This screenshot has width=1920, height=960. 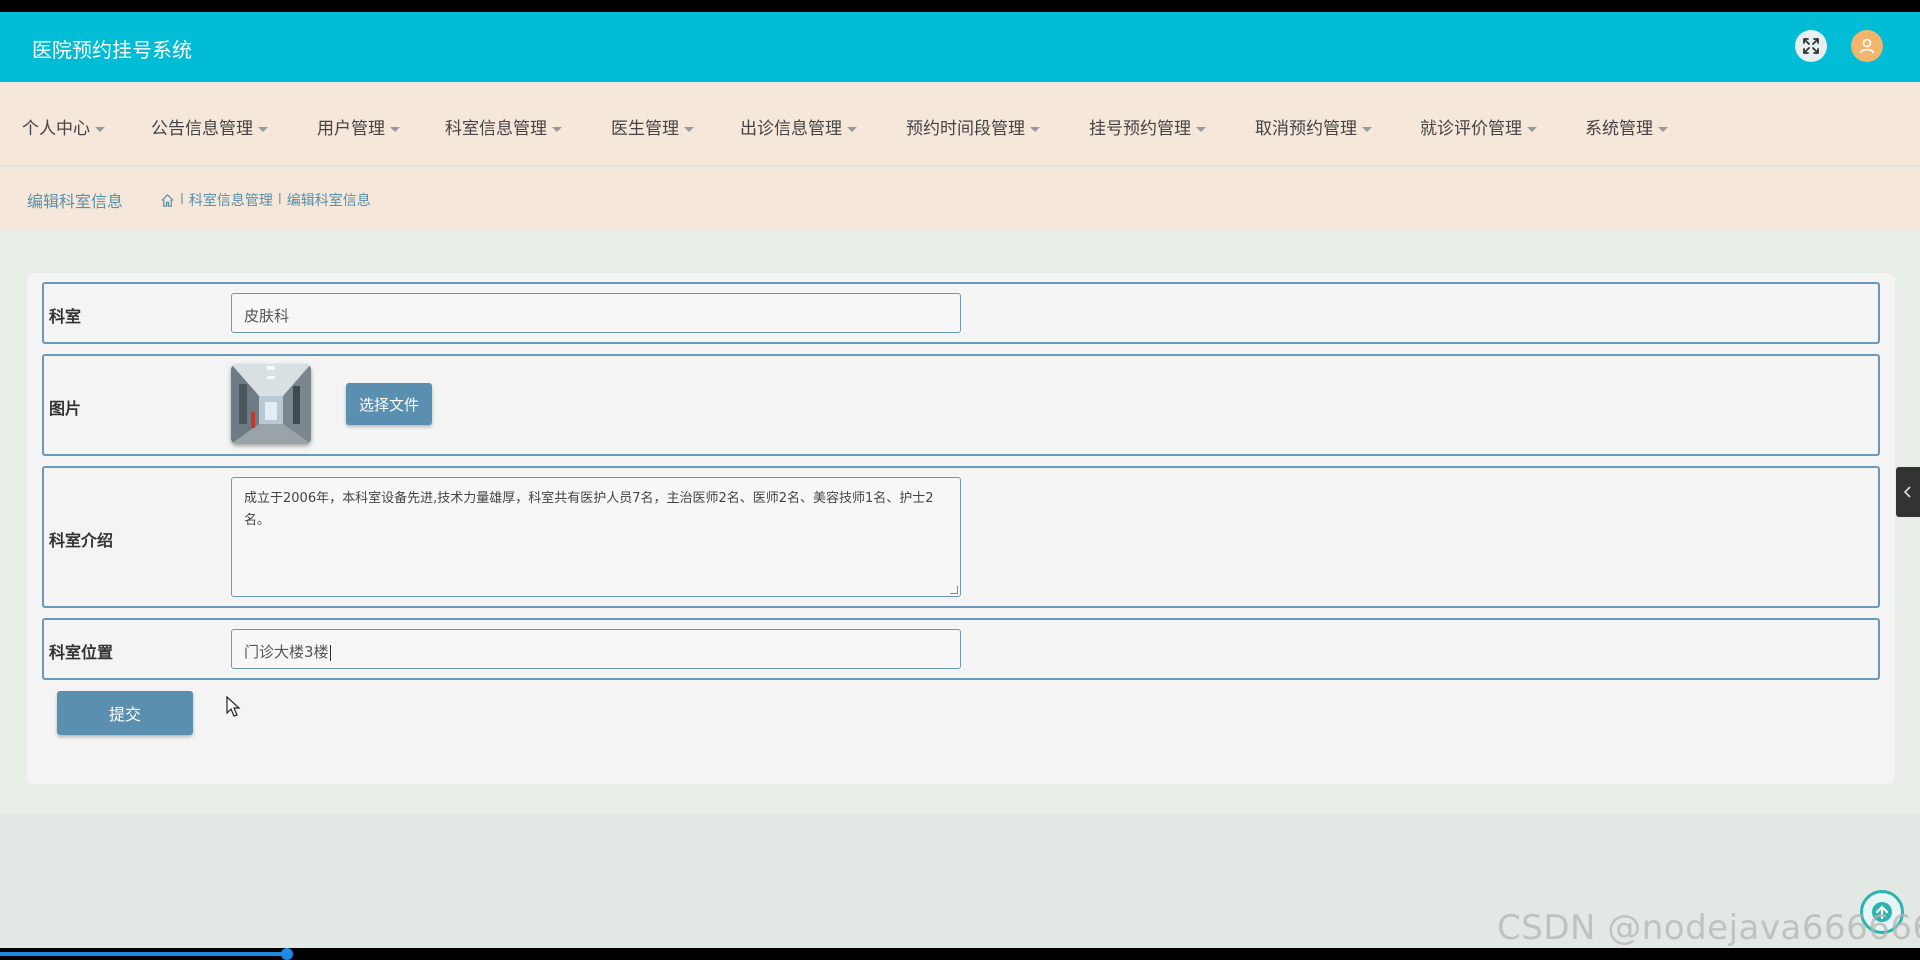 I want to click on text-cursor, so click(x=330, y=652).